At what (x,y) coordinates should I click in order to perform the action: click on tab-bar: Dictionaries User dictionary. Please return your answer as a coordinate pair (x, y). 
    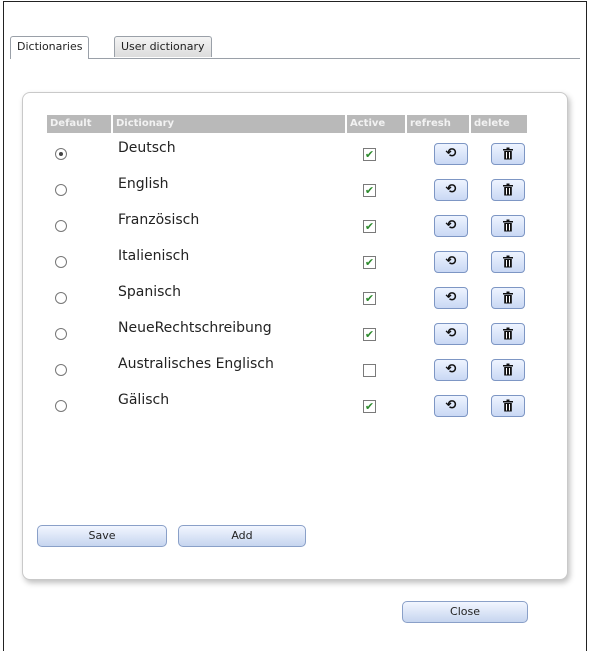
    Looking at the image, I should click on (295, 47).